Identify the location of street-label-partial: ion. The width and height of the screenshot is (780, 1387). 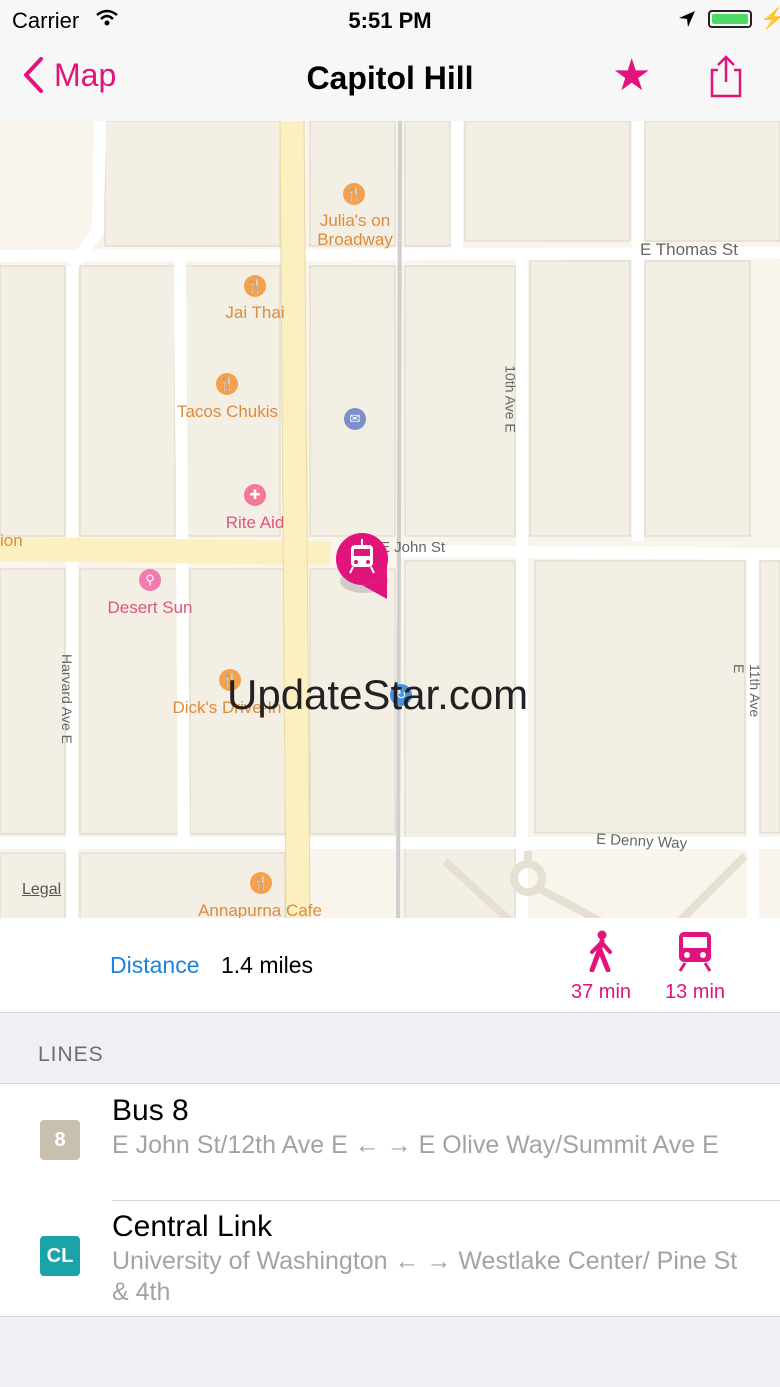
(11, 540).